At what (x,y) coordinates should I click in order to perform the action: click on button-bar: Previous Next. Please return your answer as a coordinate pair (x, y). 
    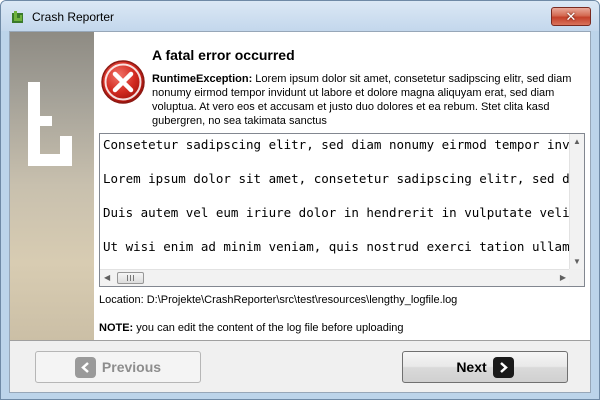
    Looking at the image, I should click on (300, 366).